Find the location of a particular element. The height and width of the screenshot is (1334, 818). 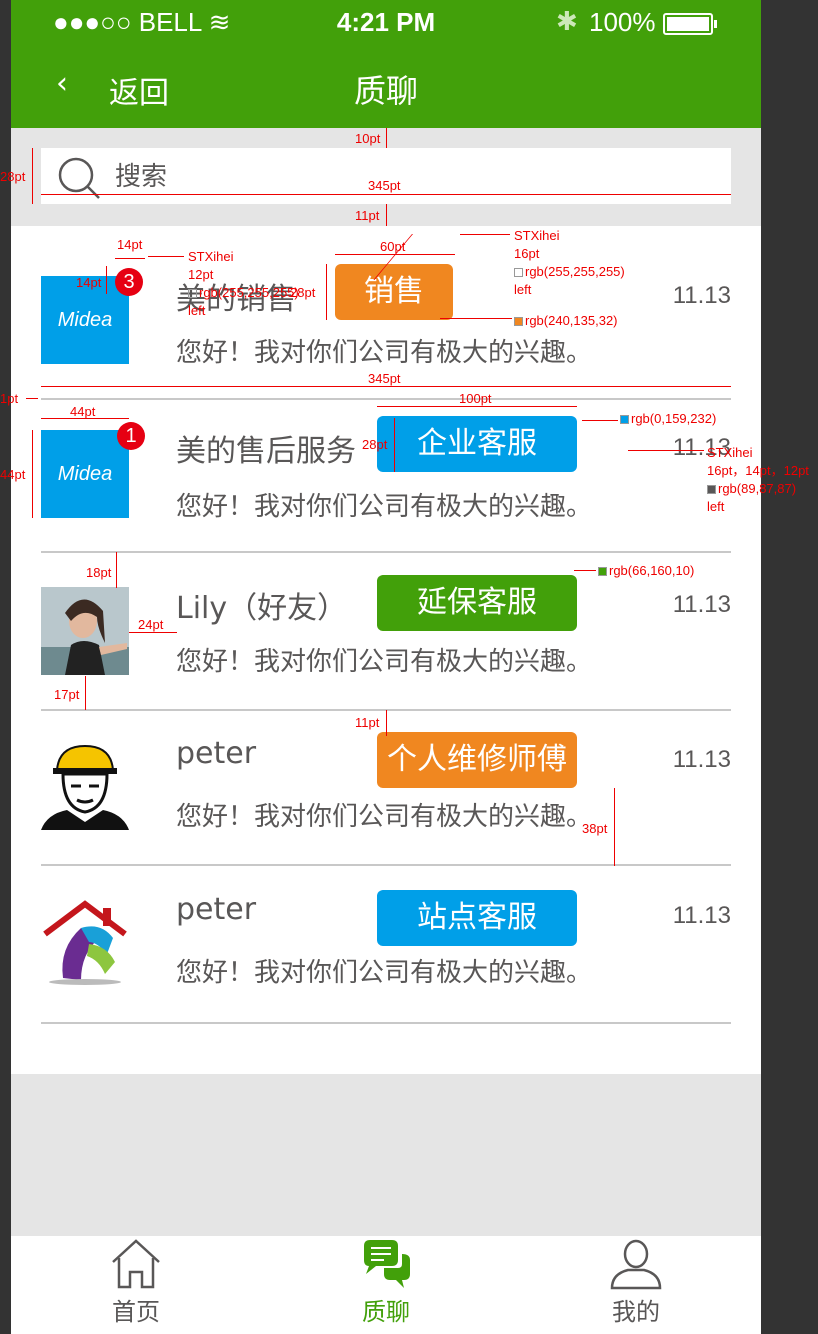

contact-name: Lily（好友） is located at coordinates (262, 608).